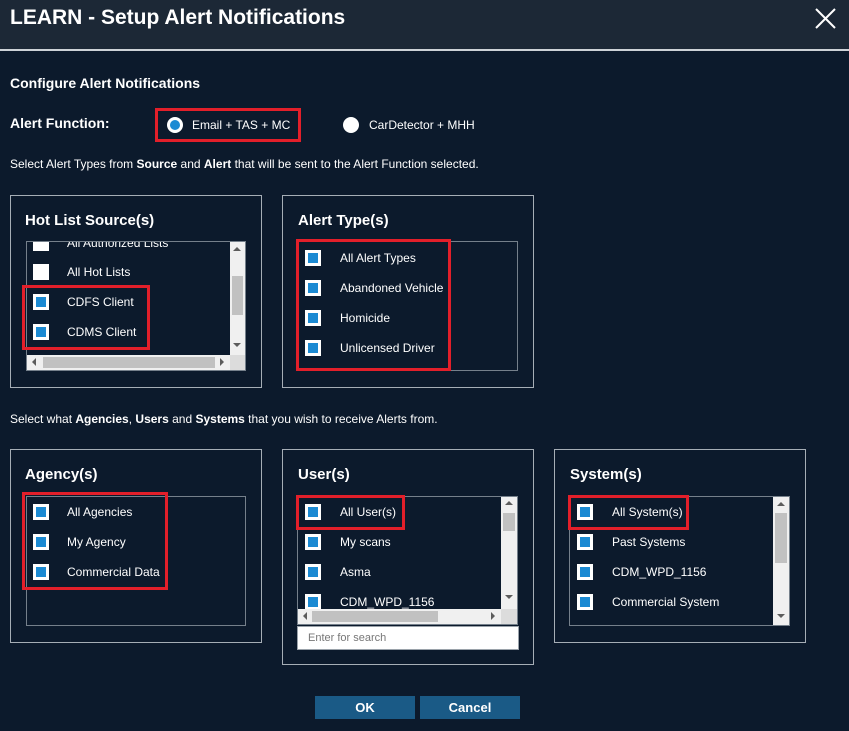 This screenshot has height=731, width=849. I want to click on instruction-emphasis: Users, so click(152, 419).